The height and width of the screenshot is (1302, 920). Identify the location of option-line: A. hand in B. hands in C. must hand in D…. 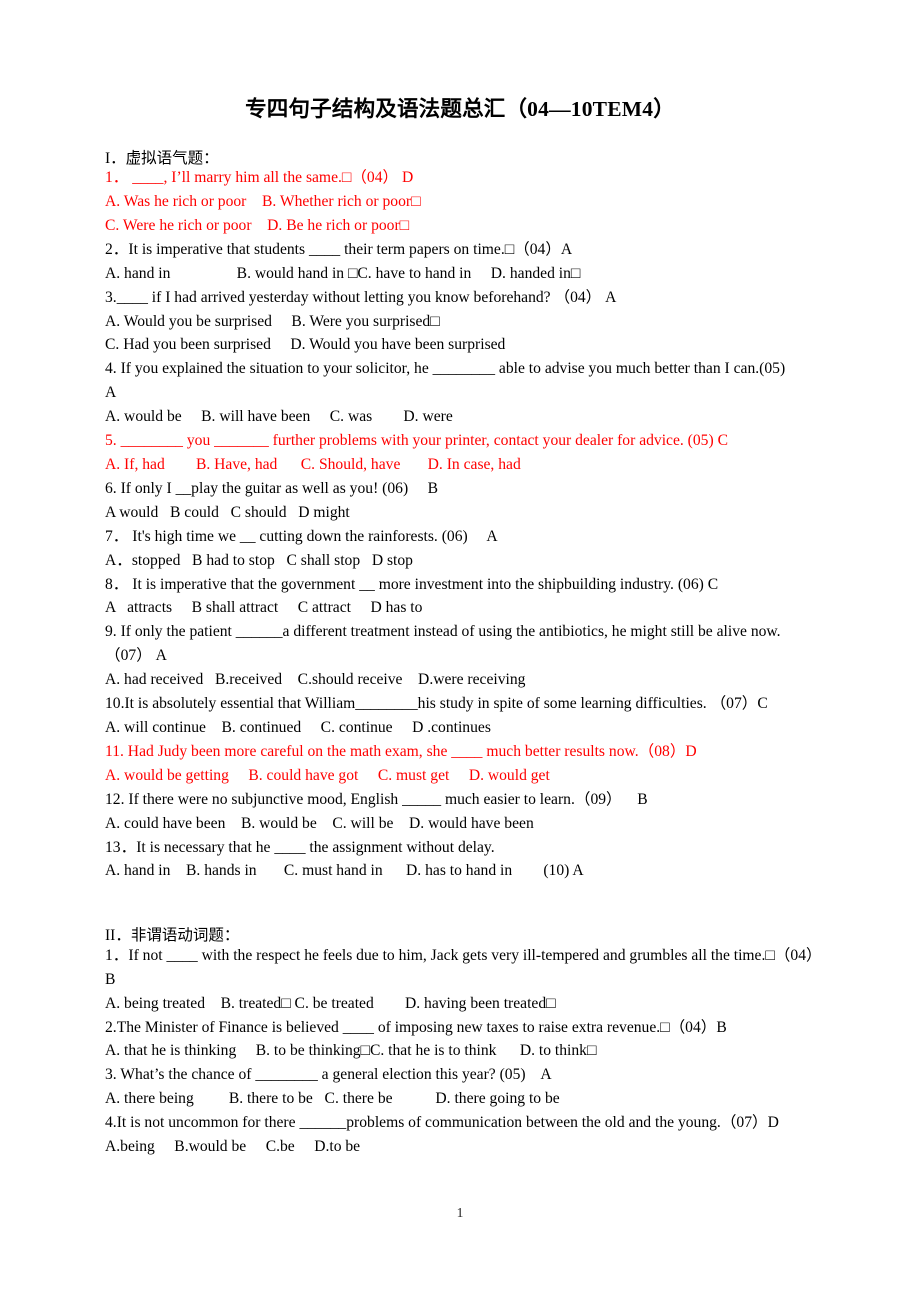
(344, 871).